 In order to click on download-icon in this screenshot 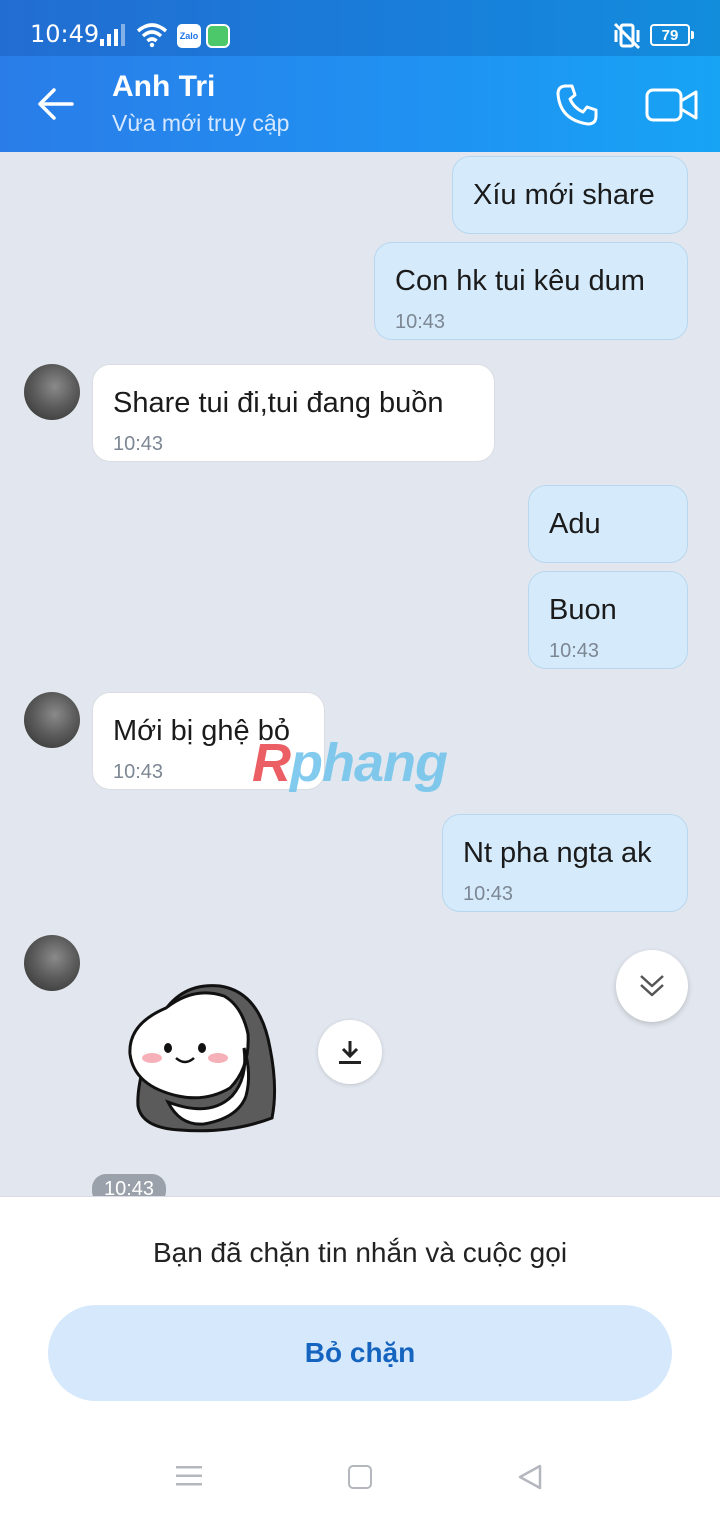, I will do `click(350, 1052)`.